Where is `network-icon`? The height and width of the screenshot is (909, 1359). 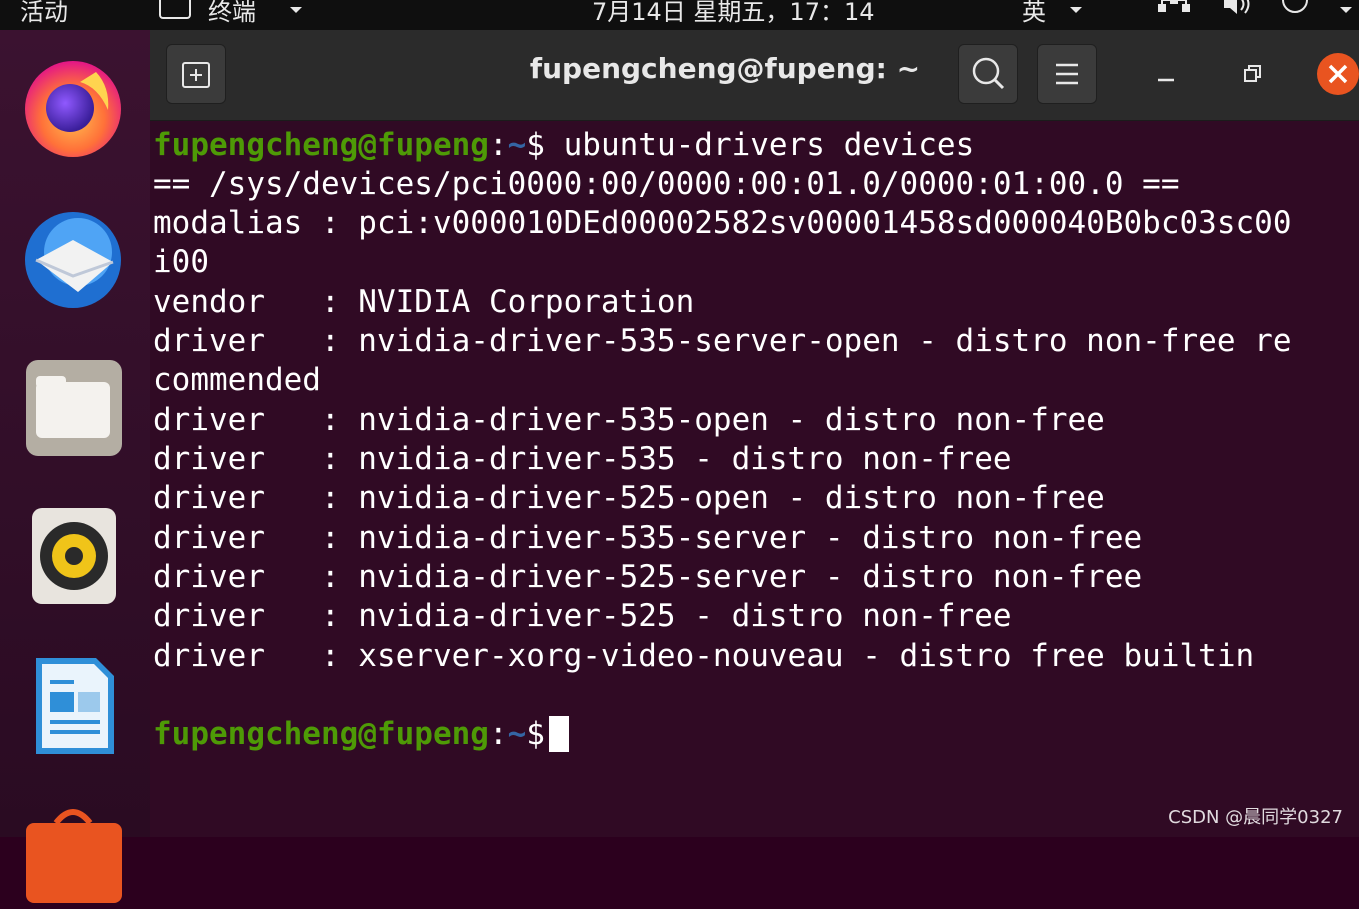 network-icon is located at coordinates (1174, 12).